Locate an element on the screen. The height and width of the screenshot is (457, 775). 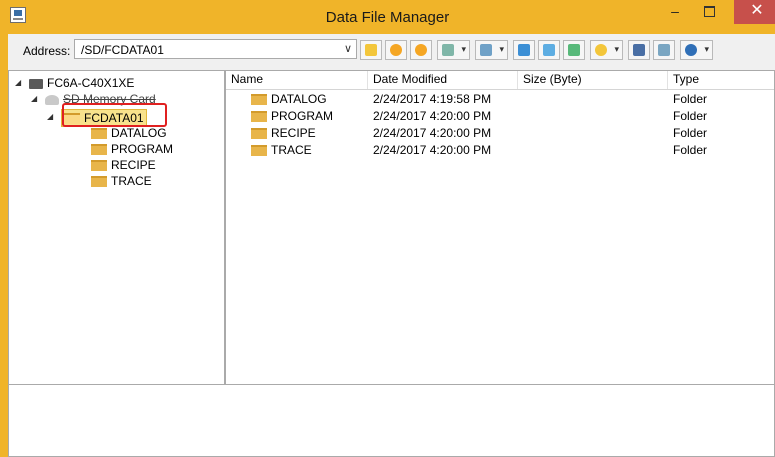
window-title: Data File Manager is located at coordinates (387, 17).